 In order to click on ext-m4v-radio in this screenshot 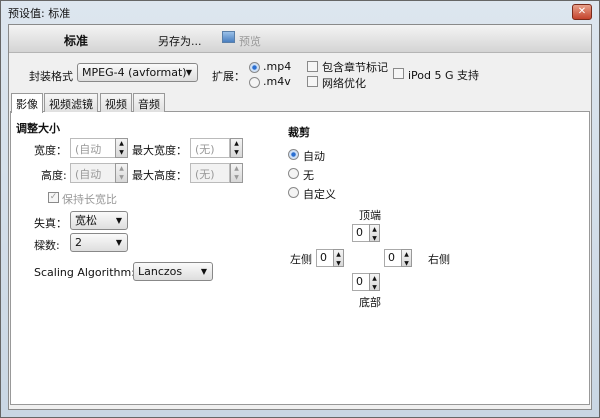, I will do `click(254, 82)`.